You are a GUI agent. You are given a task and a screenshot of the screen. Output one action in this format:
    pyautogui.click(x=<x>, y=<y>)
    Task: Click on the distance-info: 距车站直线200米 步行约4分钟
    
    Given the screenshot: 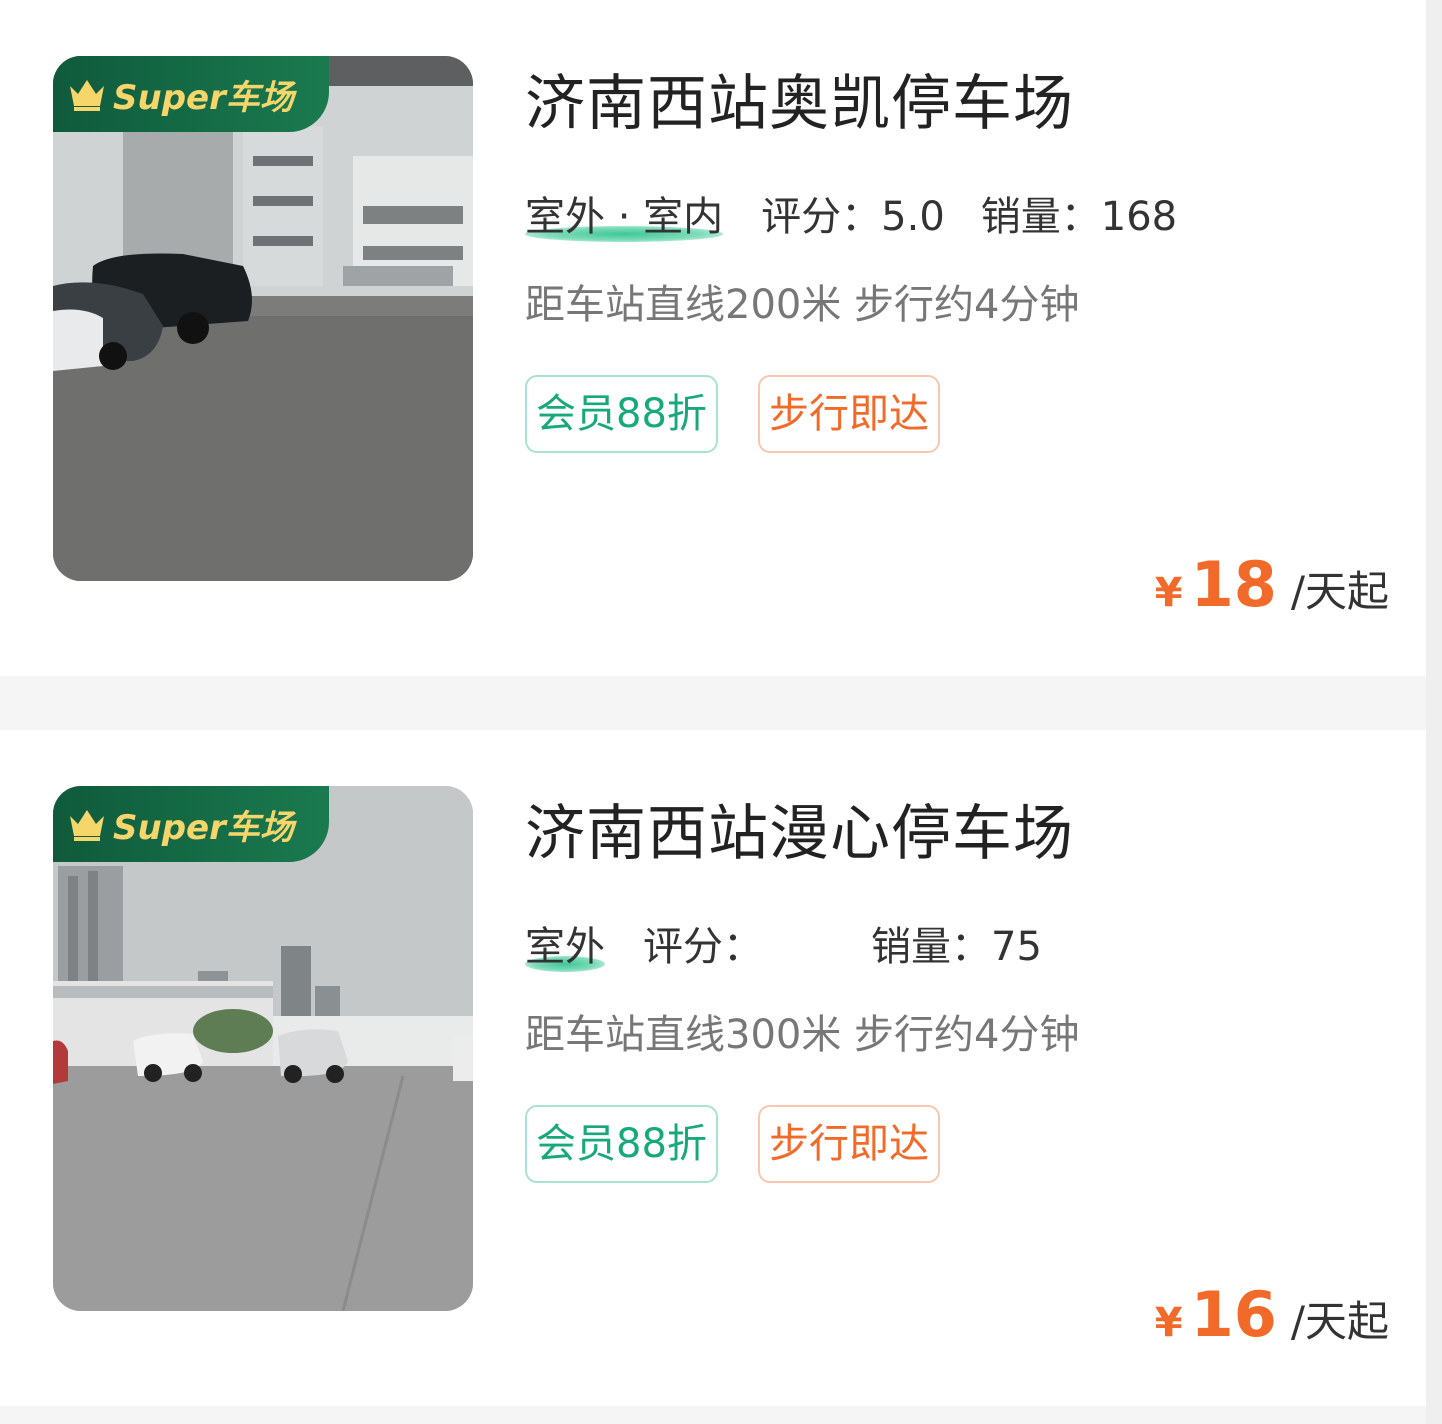 What is the action you would take?
    pyautogui.click(x=802, y=305)
    